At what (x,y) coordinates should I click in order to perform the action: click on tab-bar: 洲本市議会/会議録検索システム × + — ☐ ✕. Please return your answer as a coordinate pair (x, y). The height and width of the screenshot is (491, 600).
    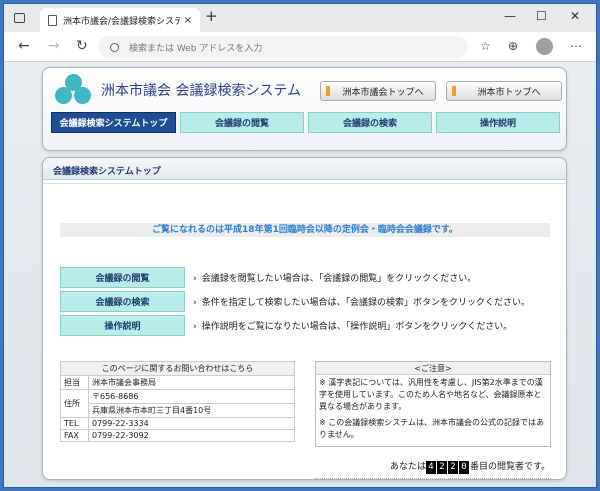
    Looking at the image, I should click on (300, 18).